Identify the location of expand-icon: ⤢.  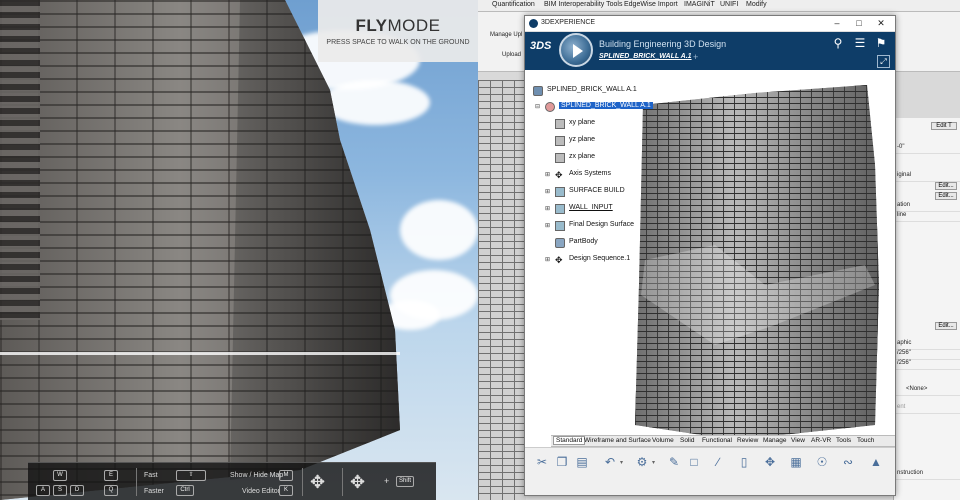
(883, 61).